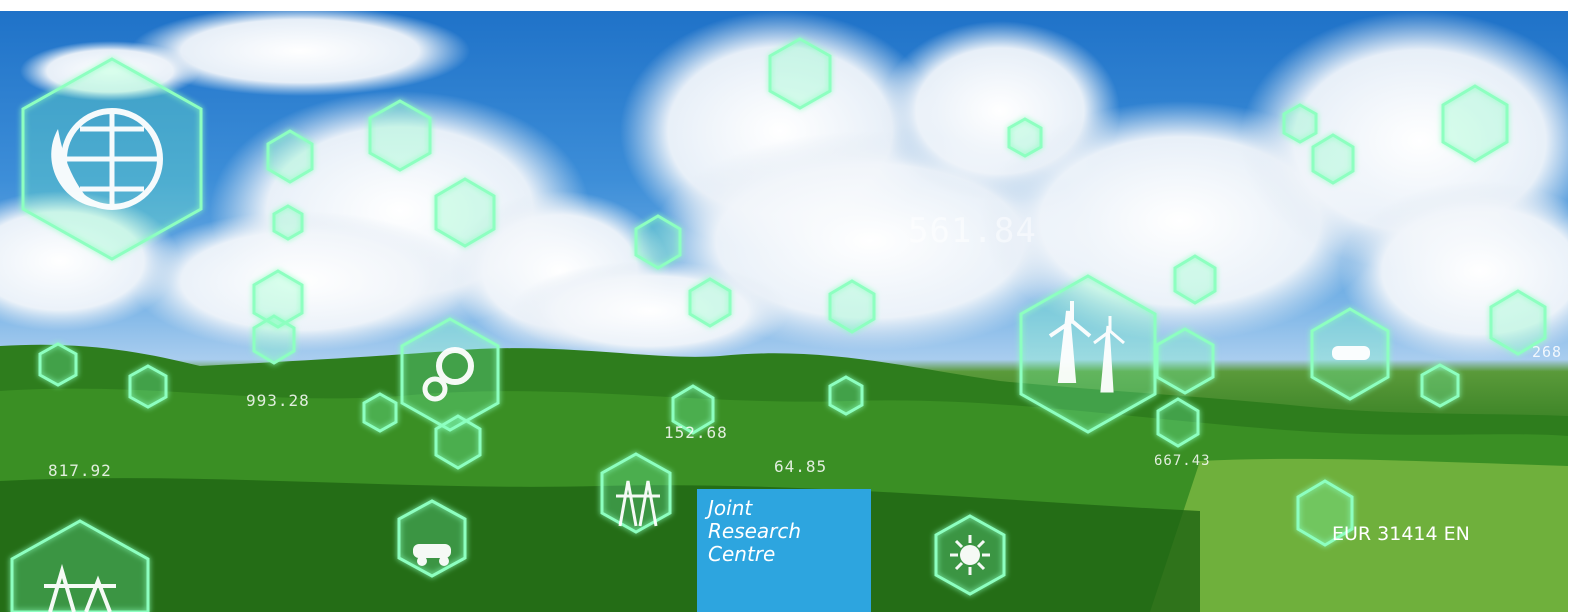 The width and height of the screenshot is (1588, 612). I want to click on decorative-number: 268, so click(1547, 352).